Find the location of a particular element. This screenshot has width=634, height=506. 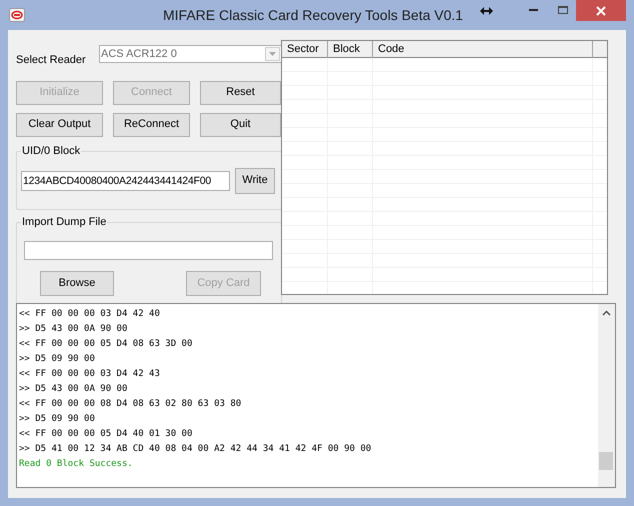

button: Clear Output is located at coordinates (59, 124).